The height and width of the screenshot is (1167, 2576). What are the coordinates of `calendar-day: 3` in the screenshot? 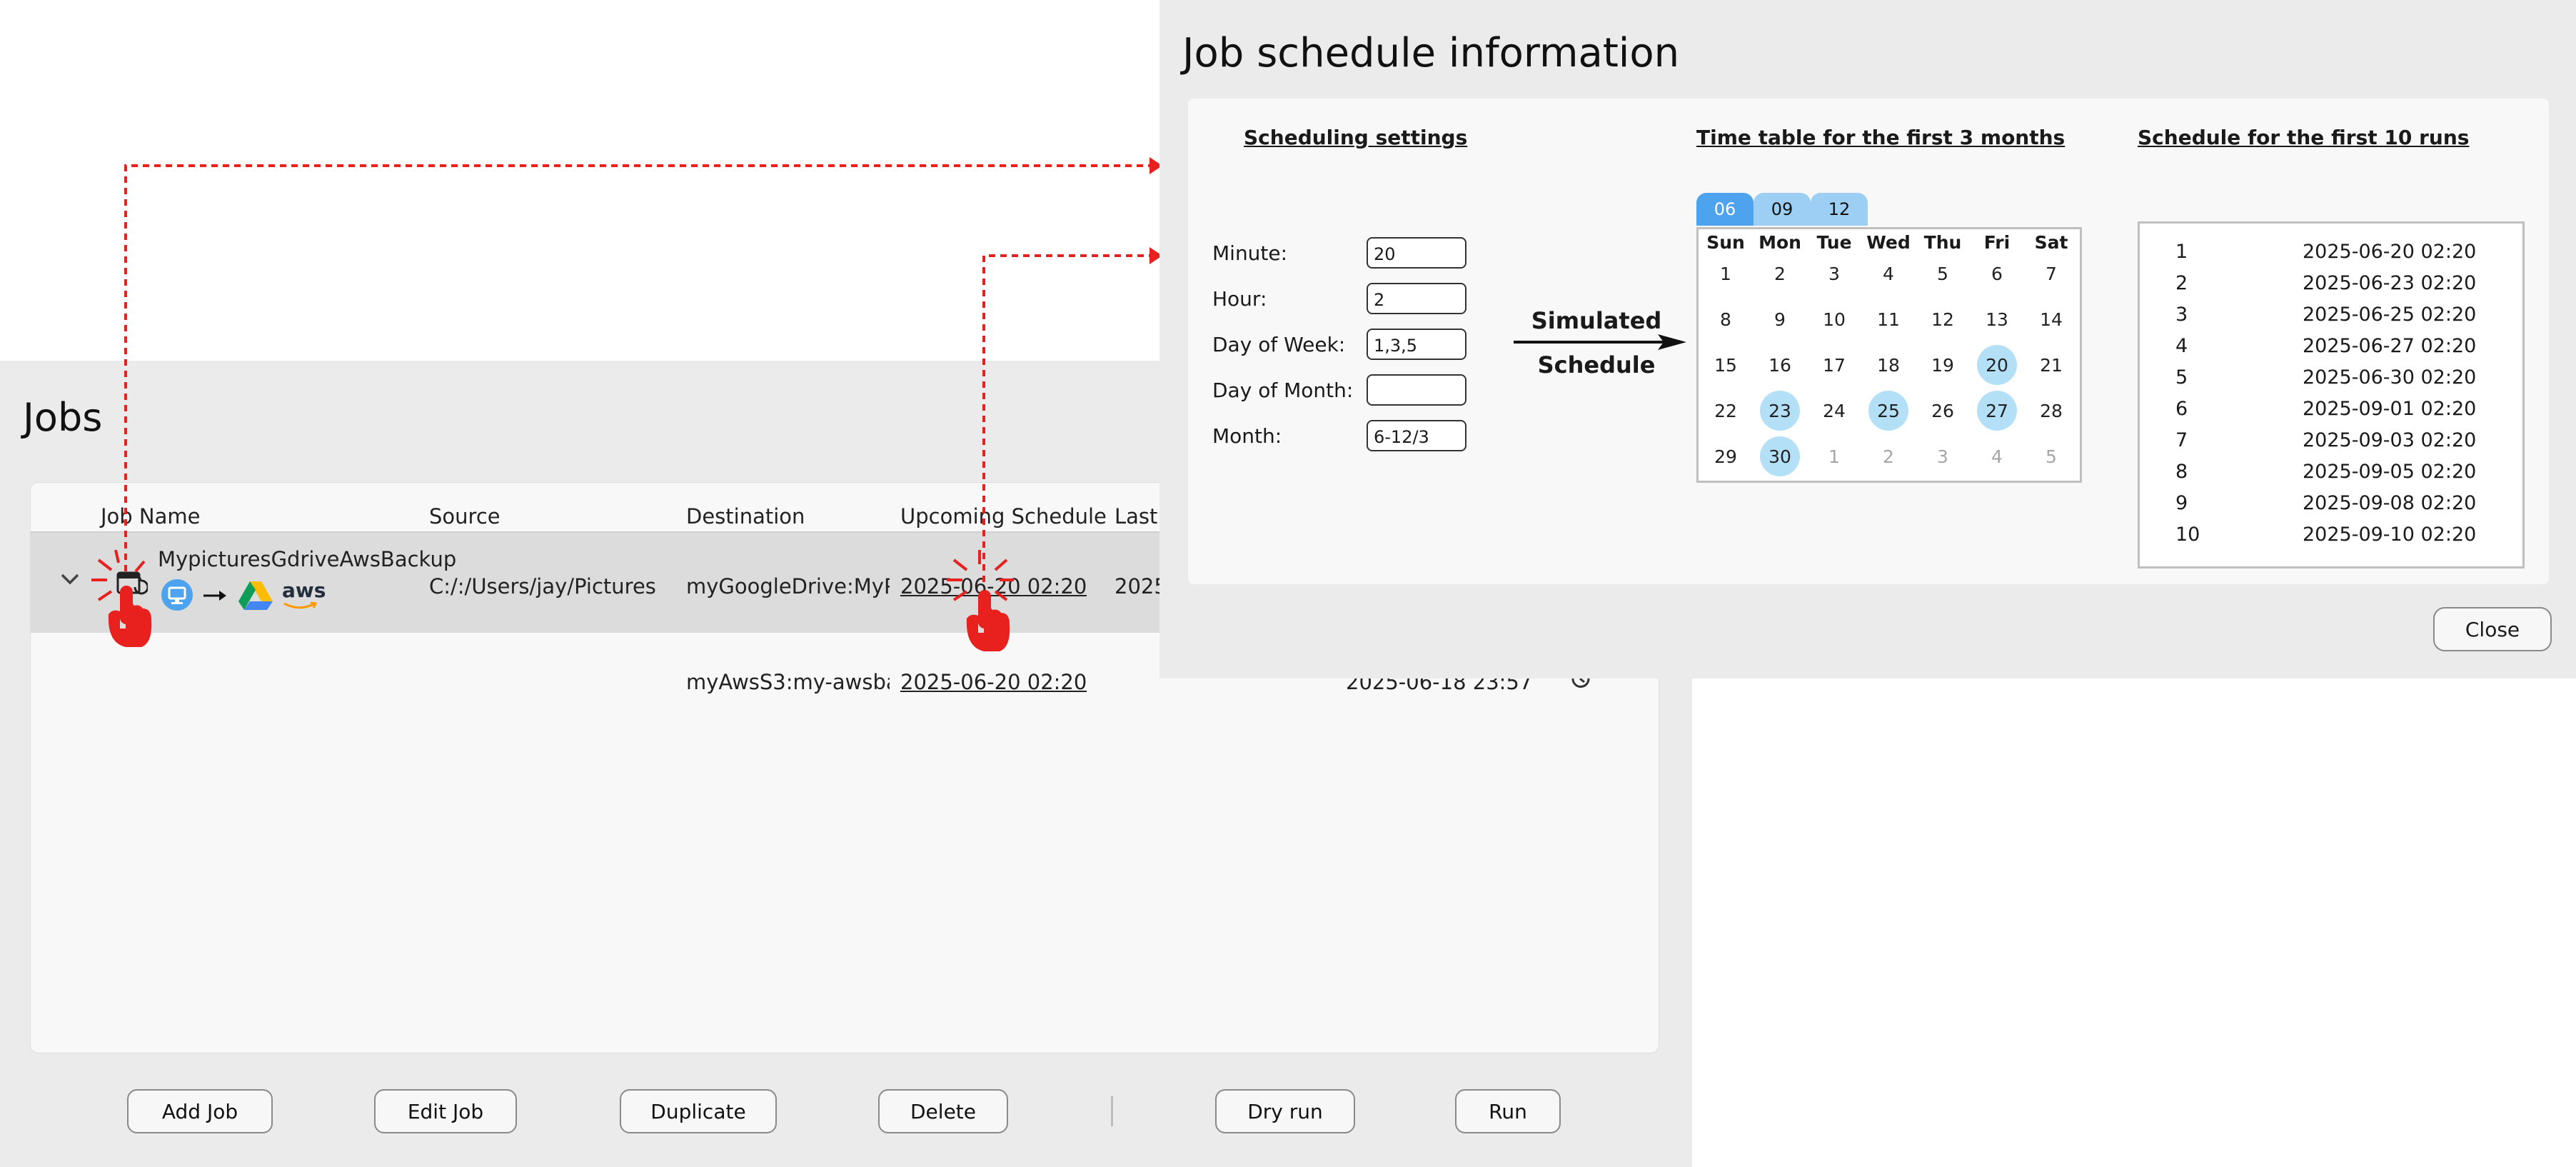 It's located at (1834, 273).